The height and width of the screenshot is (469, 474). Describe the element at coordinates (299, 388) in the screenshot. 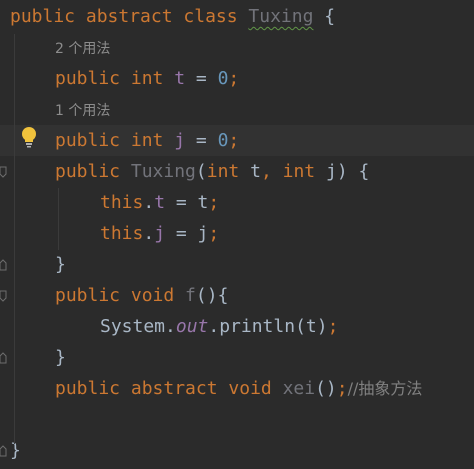

I see `code-token: xei` at that location.